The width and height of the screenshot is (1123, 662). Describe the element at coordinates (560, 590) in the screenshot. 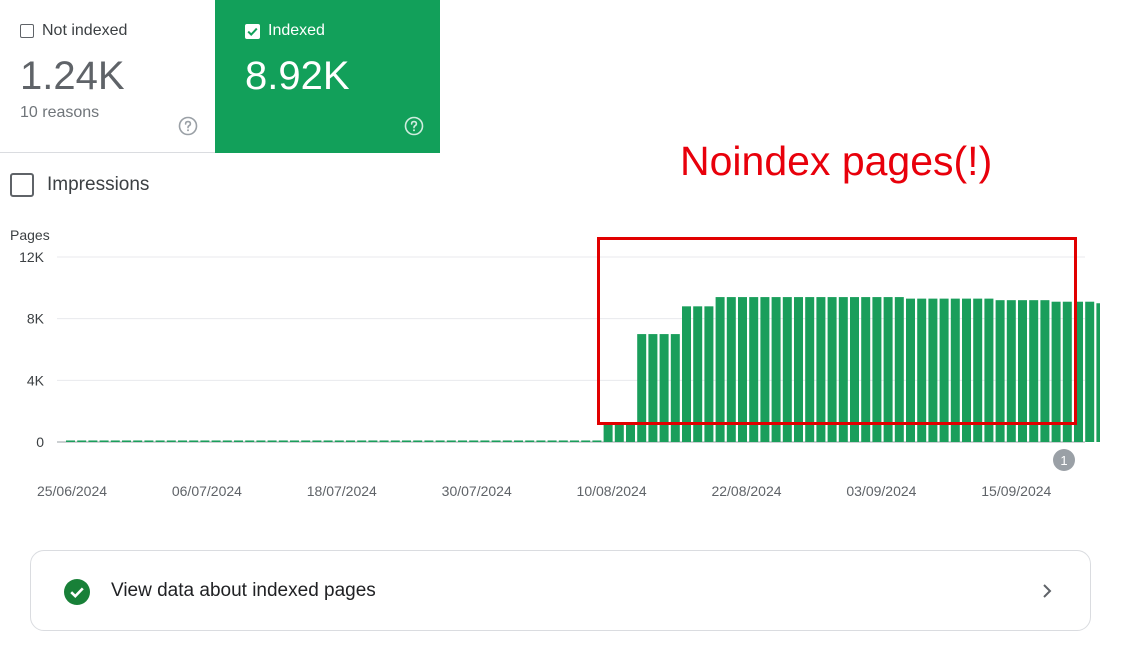

I see `view-indexed-pages-link: View data about indexed pages` at that location.